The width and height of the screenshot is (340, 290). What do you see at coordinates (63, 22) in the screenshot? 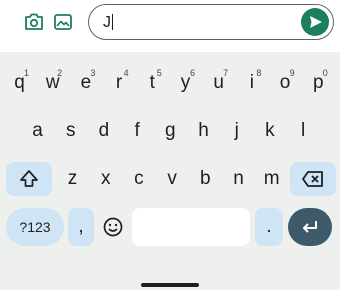
I see `gallery-icon` at bounding box center [63, 22].